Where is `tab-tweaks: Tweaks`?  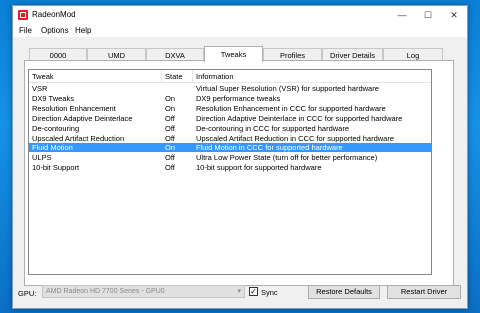
tab-tweaks: Tweaks is located at coordinates (233, 54).